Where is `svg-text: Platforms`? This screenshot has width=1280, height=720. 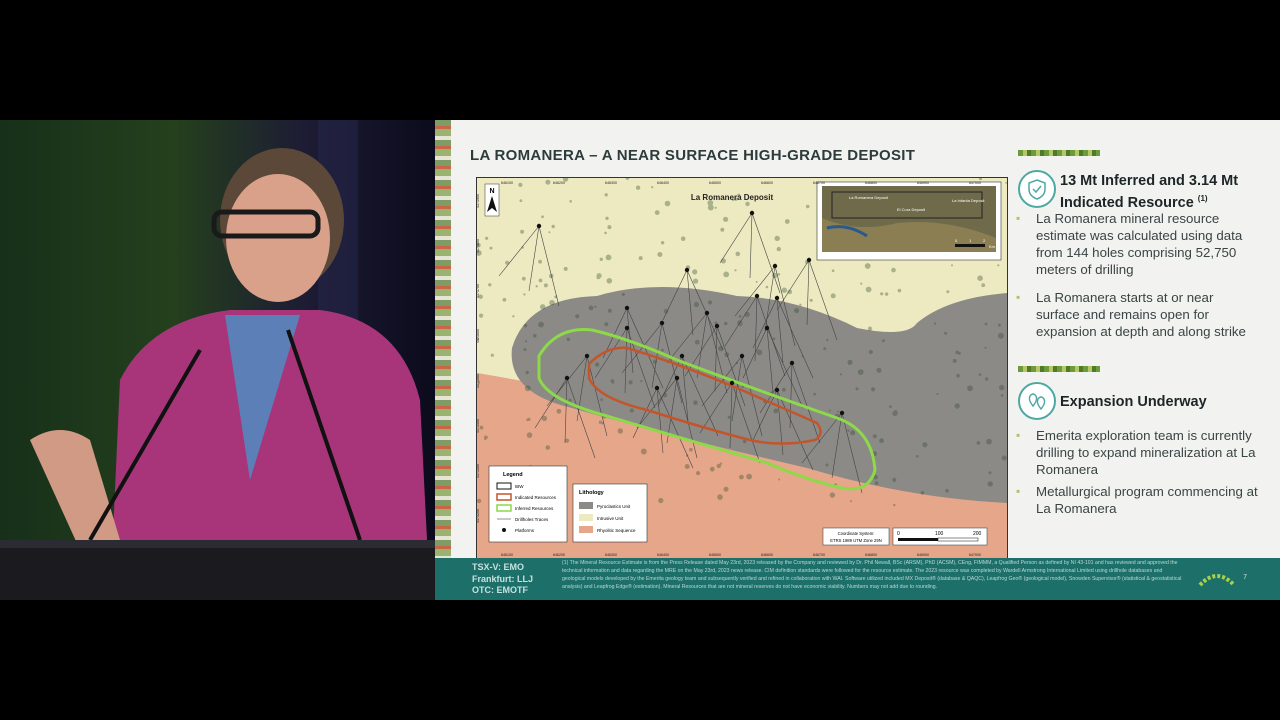
svg-text: Platforms is located at coordinates (525, 530).